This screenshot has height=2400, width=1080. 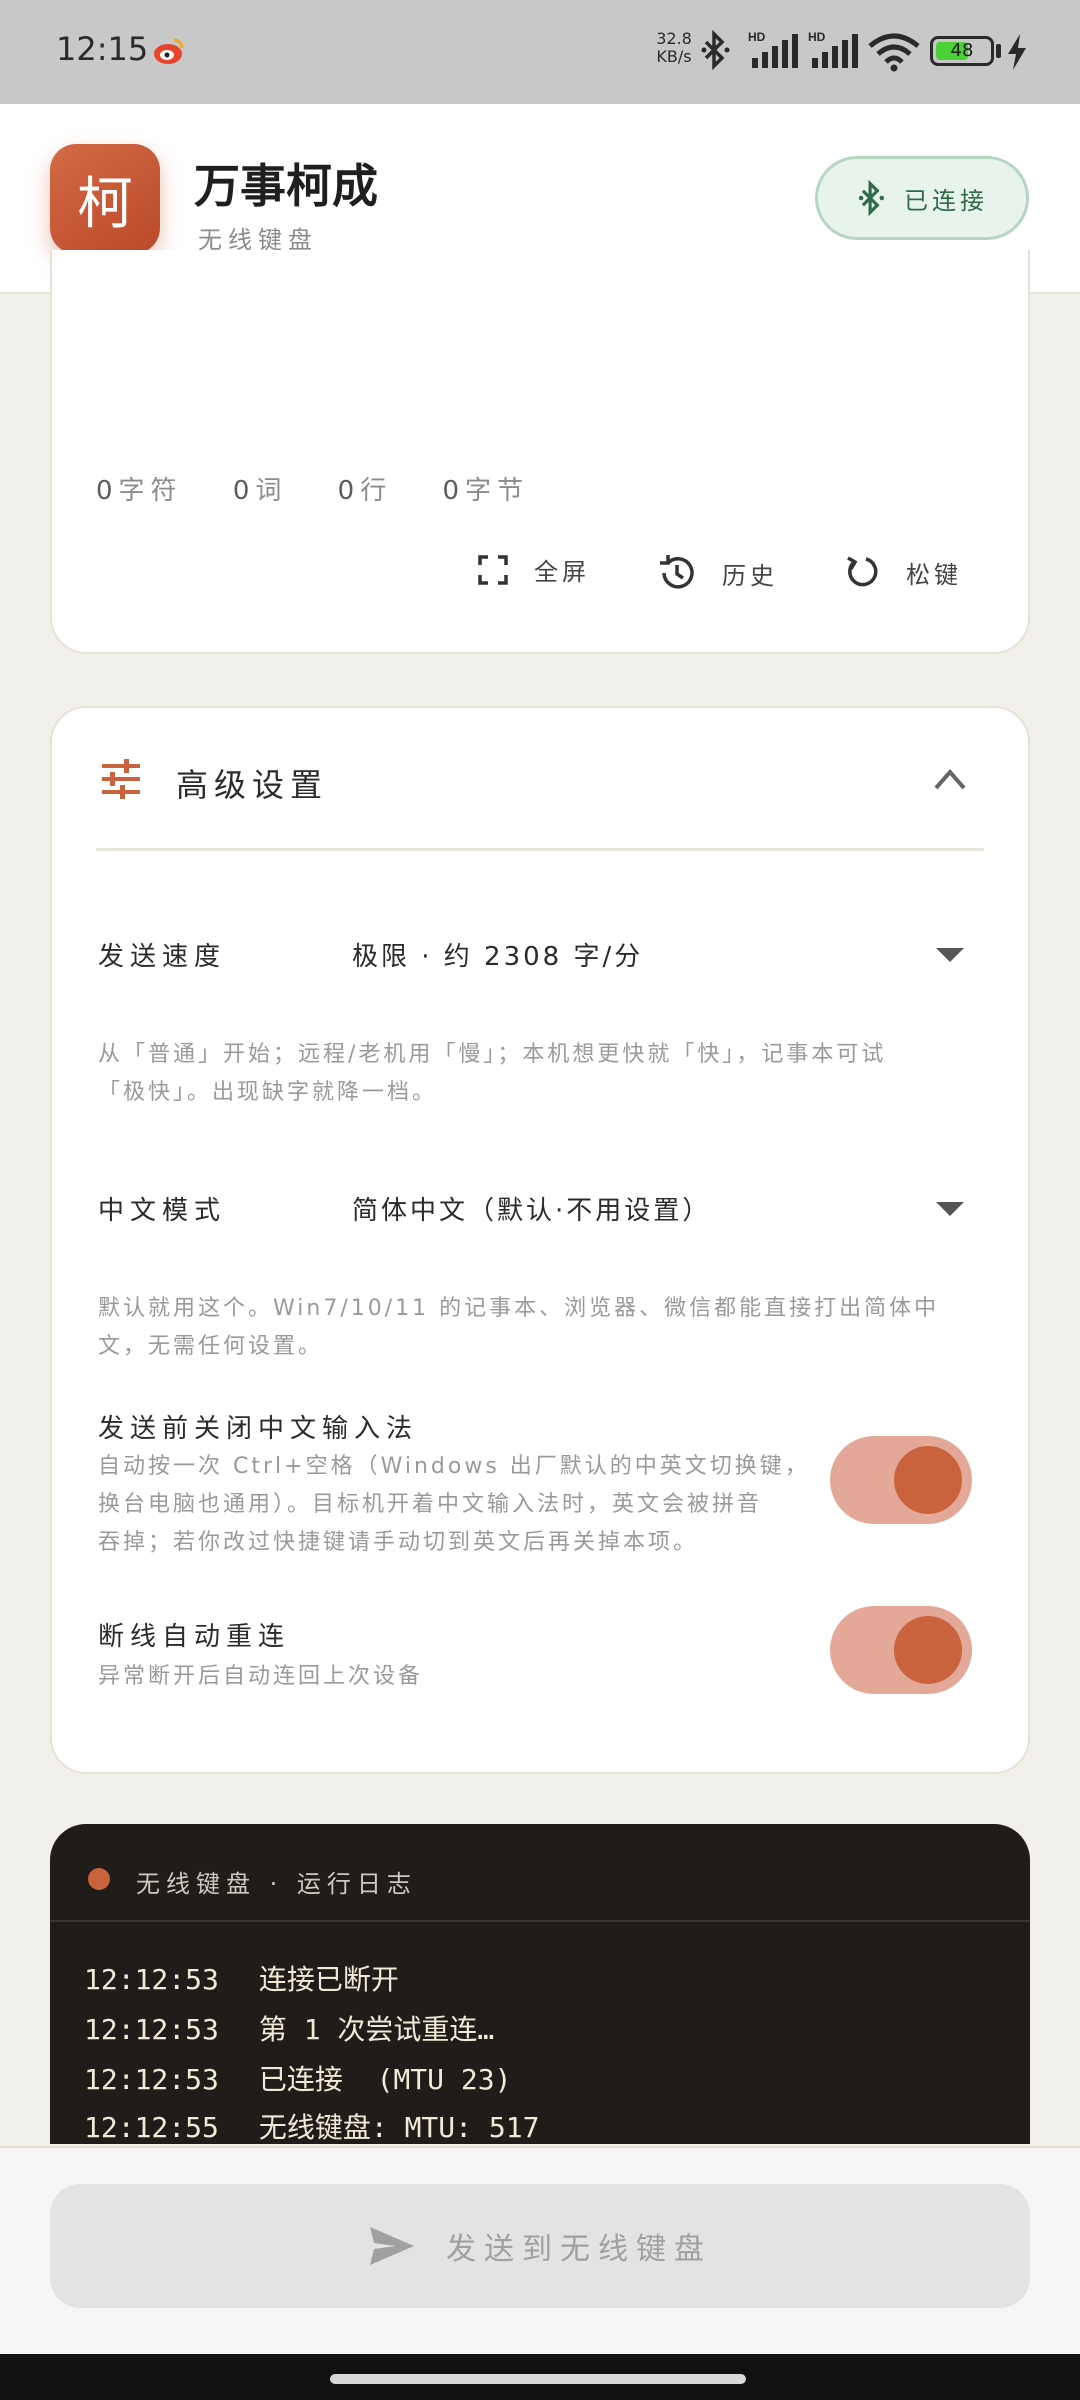 What do you see at coordinates (162, 1211) in the screenshot?
I see `chinese-mode-label: 中文模式` at bounding box center [162, 1211].